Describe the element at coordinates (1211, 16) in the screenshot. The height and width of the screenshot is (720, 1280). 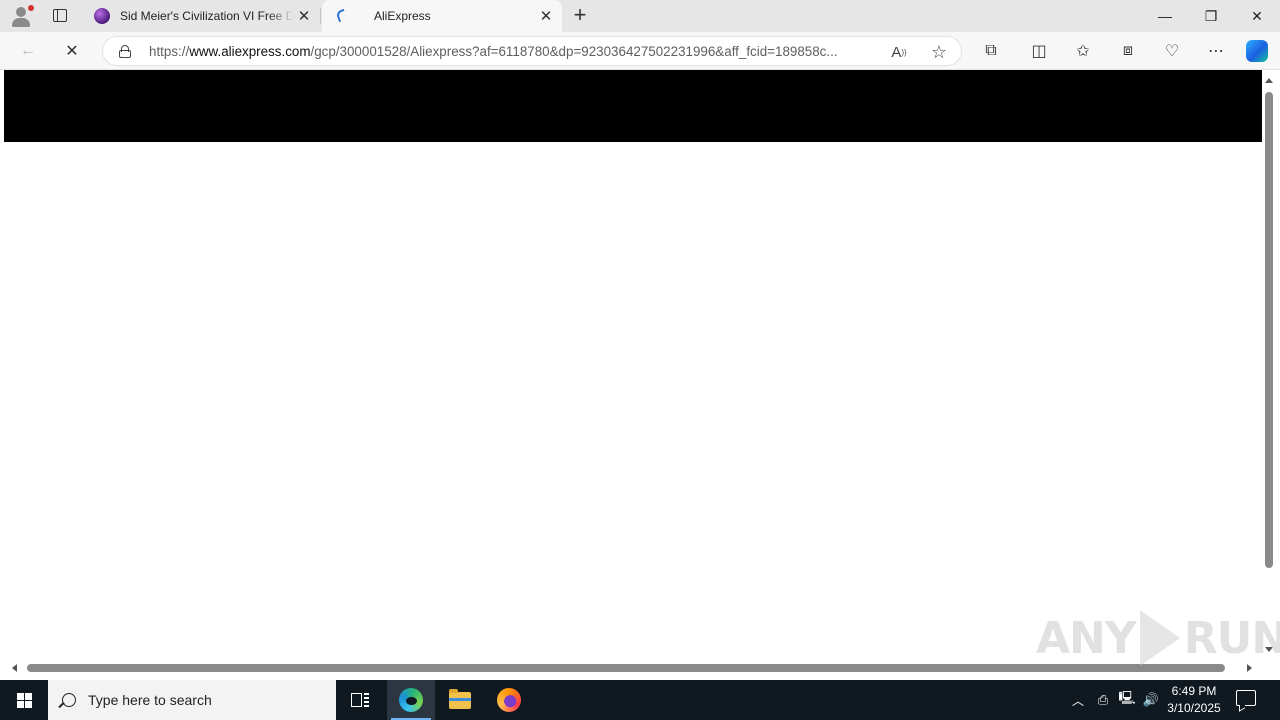
I see `restore-button: ❐` at that location.